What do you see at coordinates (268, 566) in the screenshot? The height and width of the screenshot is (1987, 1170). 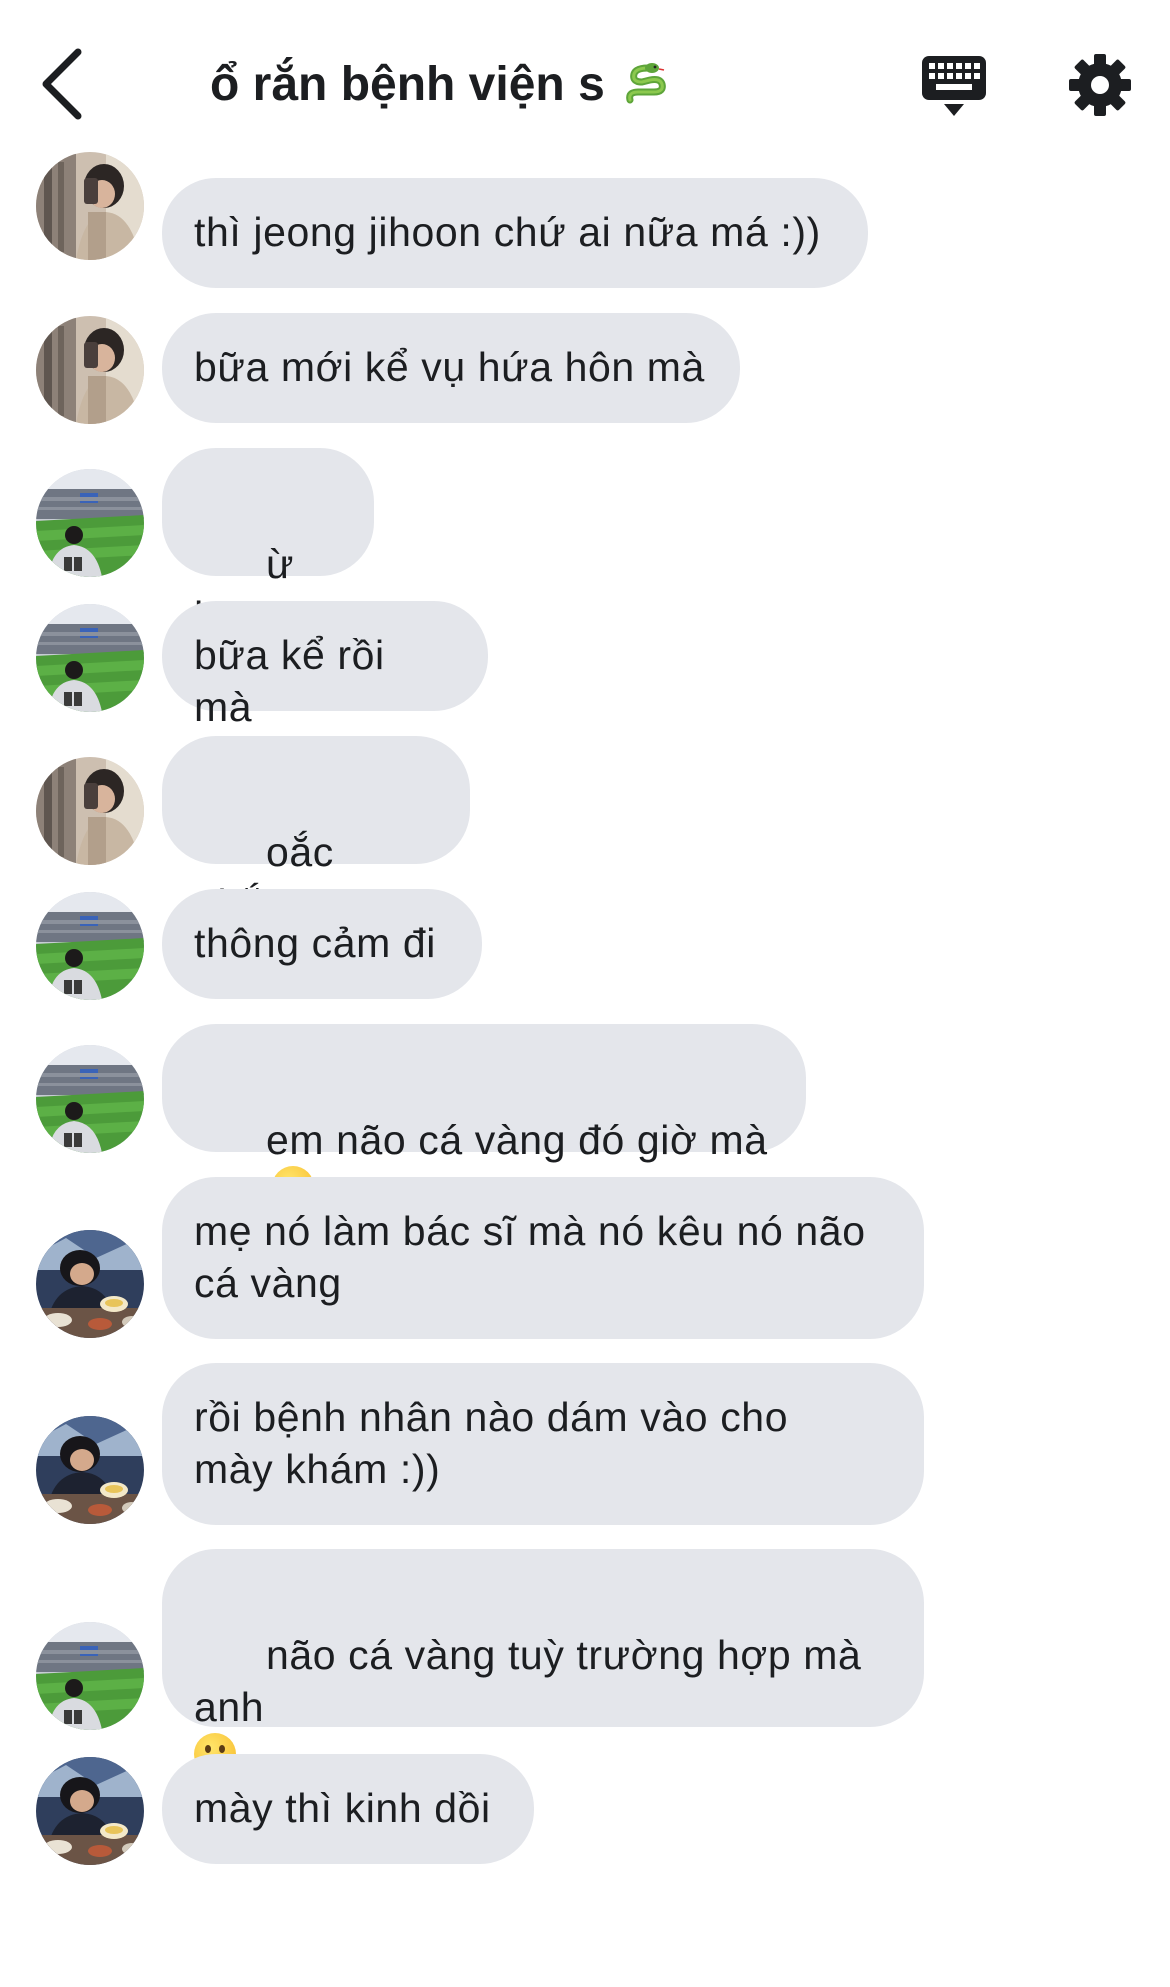 I see `message-bubble: ừ ha` at bounding box center [268, 566].